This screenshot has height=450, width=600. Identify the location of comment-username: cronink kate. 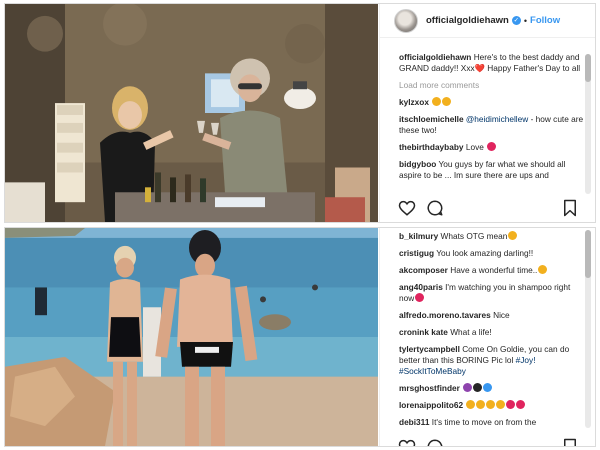
(423, 332).